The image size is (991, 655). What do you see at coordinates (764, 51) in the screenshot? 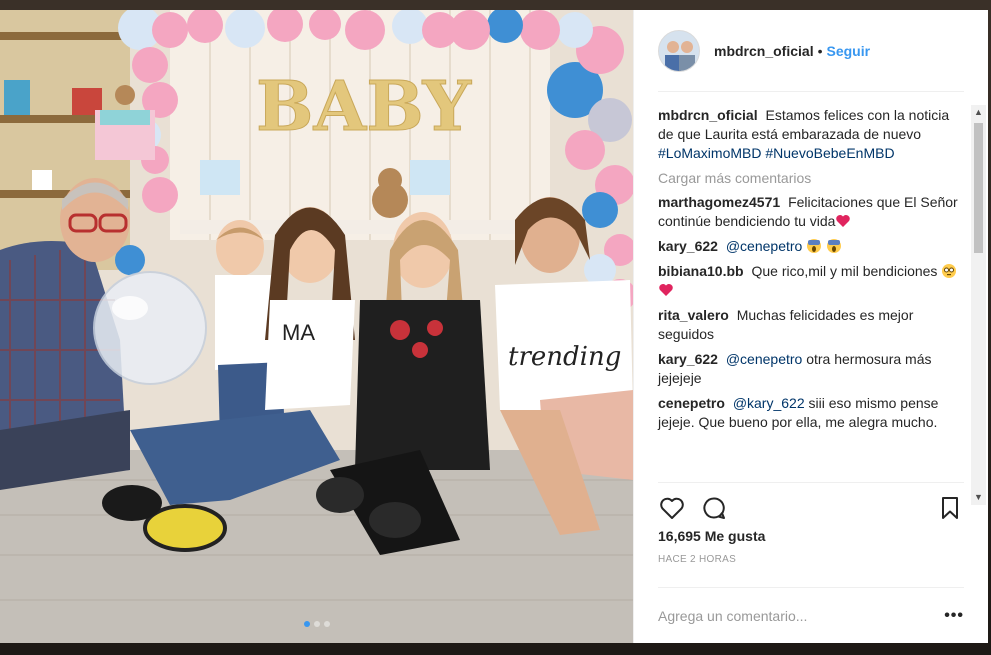
I see `header-username: mbdrcn_oficial` at bounding box center [764, 51].